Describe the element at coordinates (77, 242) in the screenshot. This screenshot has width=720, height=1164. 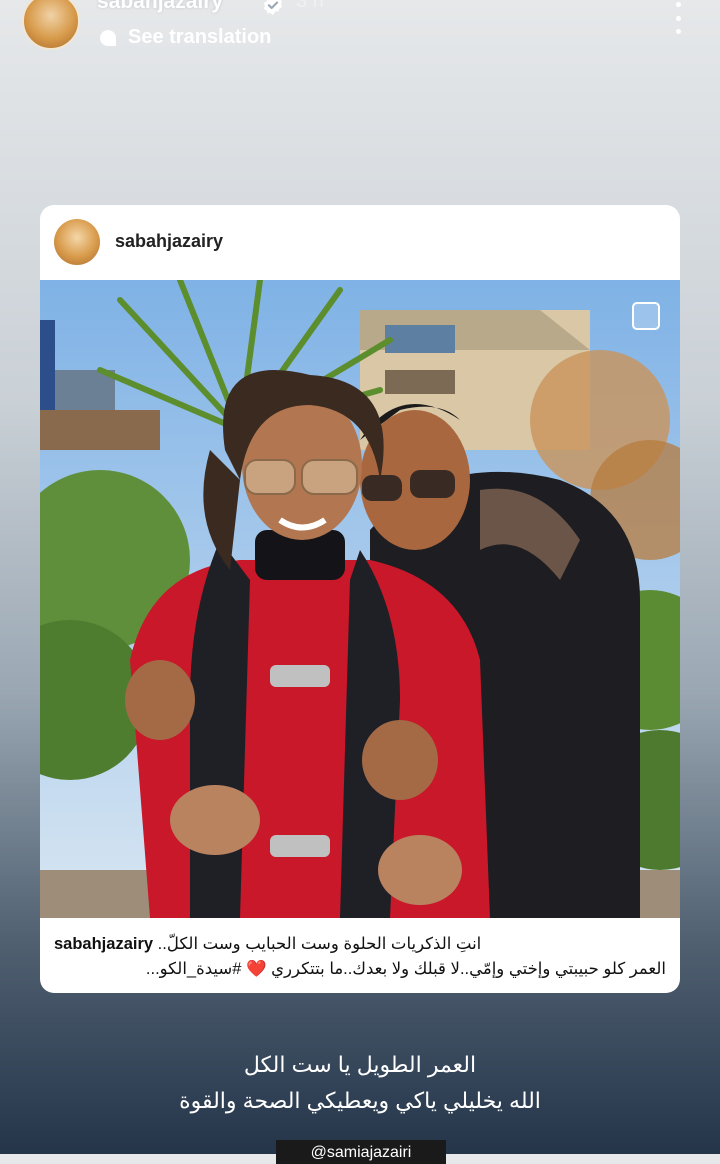
I see `post-avatar` at that location.